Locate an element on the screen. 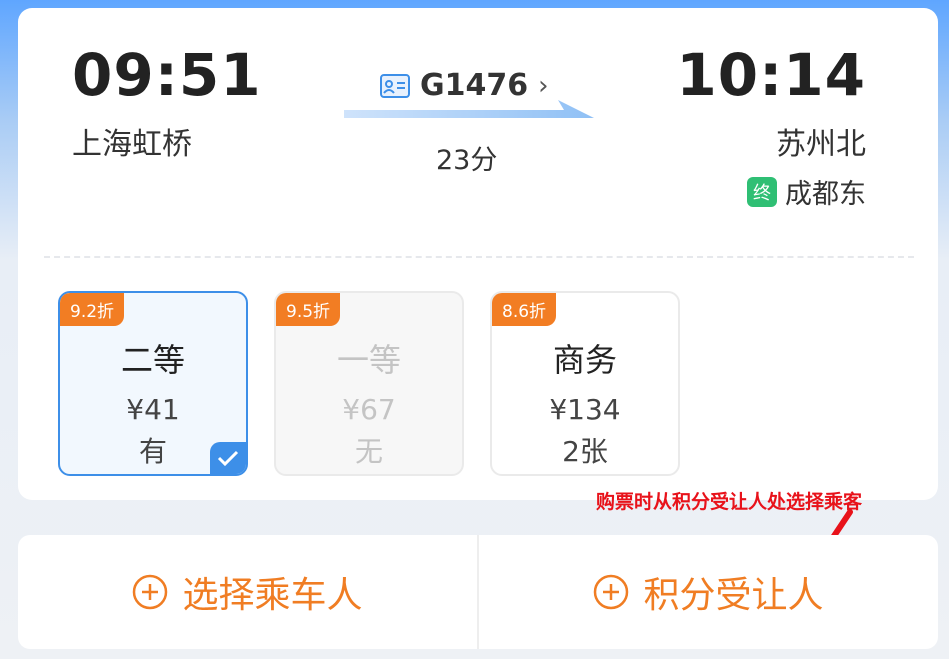 Image resolution: width=949 pixels, height=659 pixels. check-icon is located at coordinates (228, 458).